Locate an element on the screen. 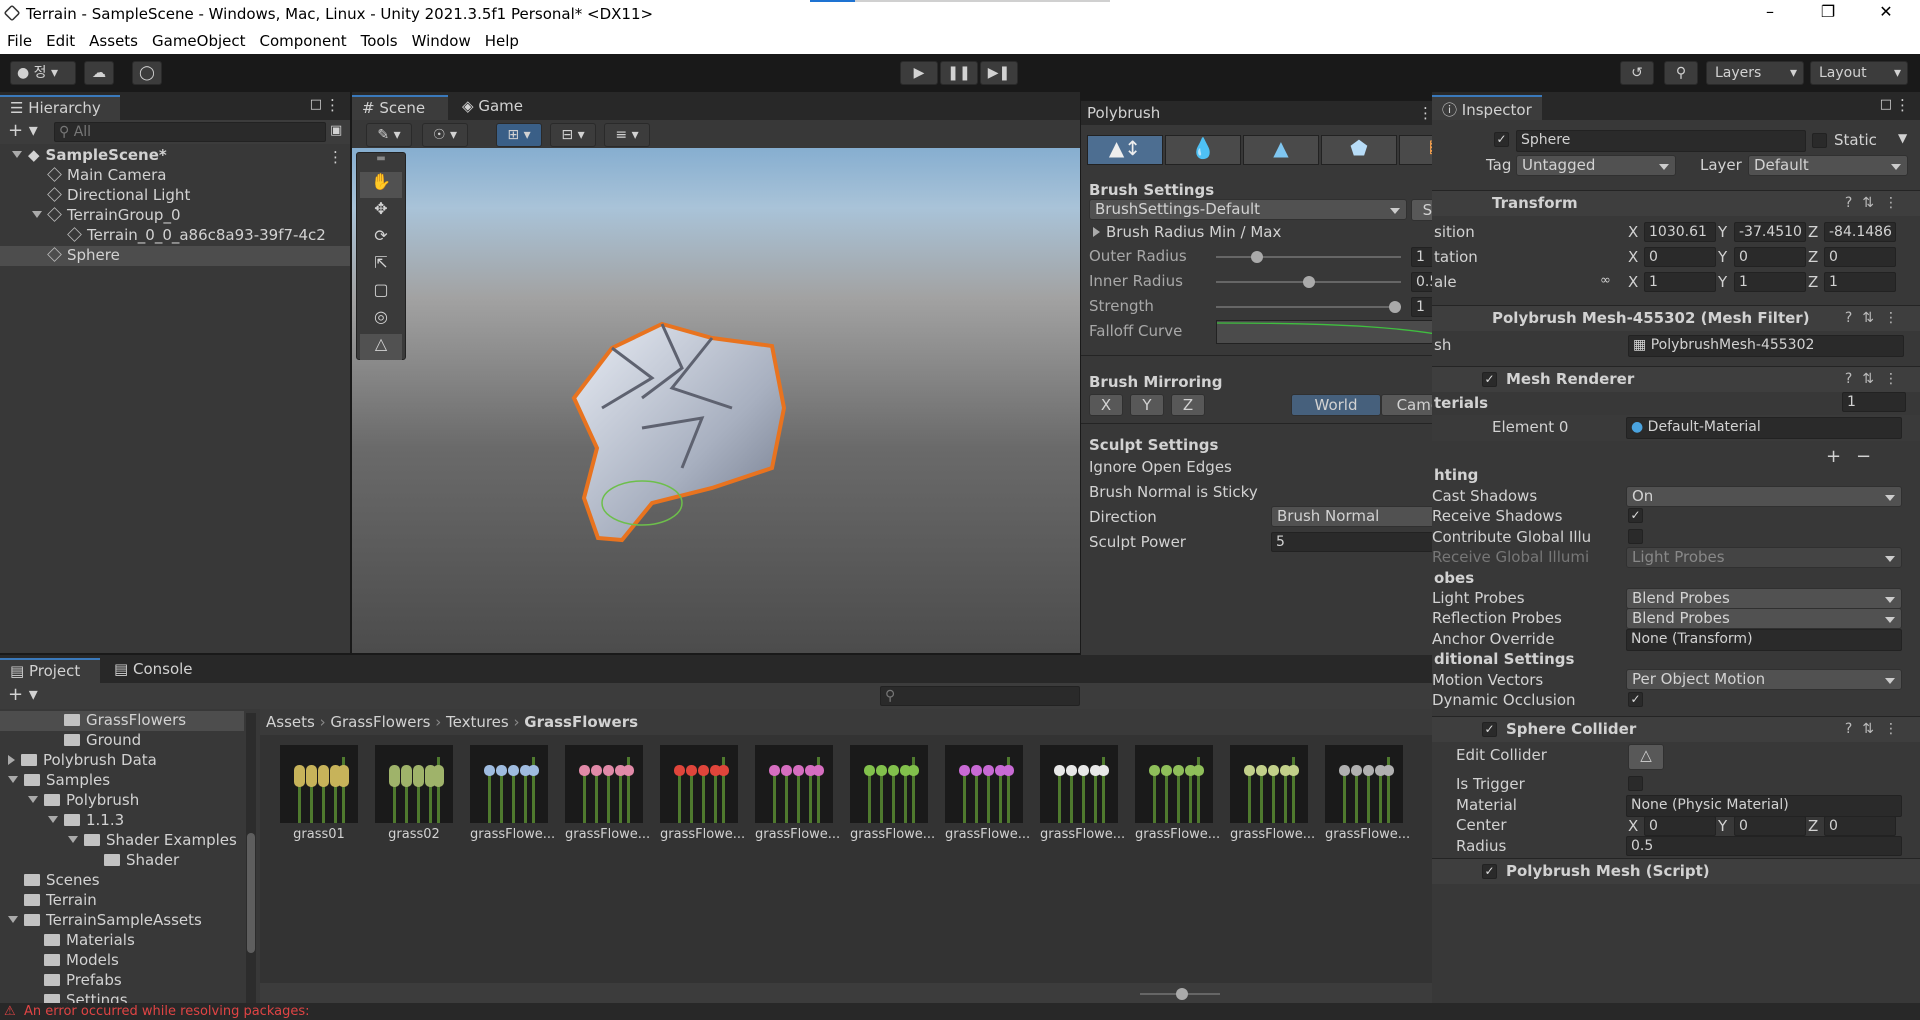 The width and height of the screenshot is (1920, 1020). menu-window: Window is located at coordinates (441, 39).